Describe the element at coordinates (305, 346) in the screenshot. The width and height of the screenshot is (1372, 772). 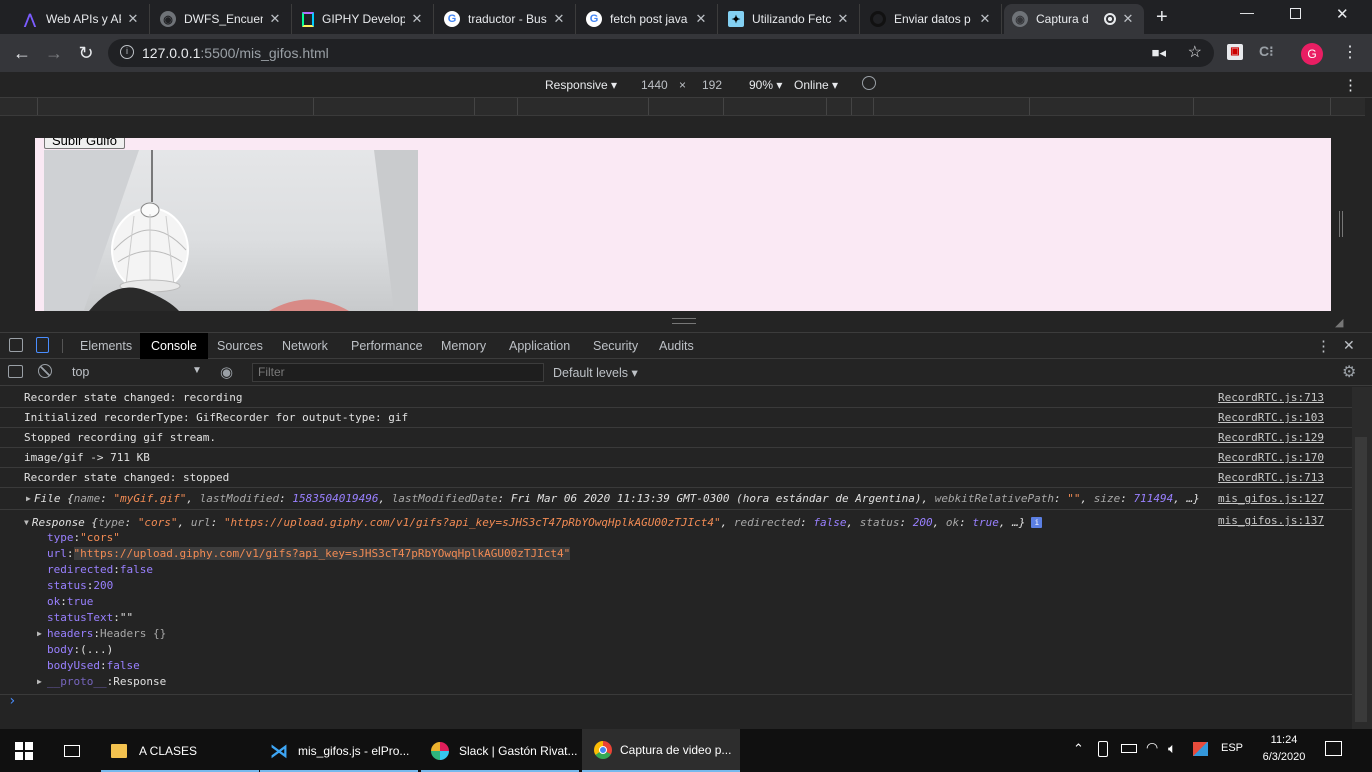
I see `tab-network: Network` at that location.